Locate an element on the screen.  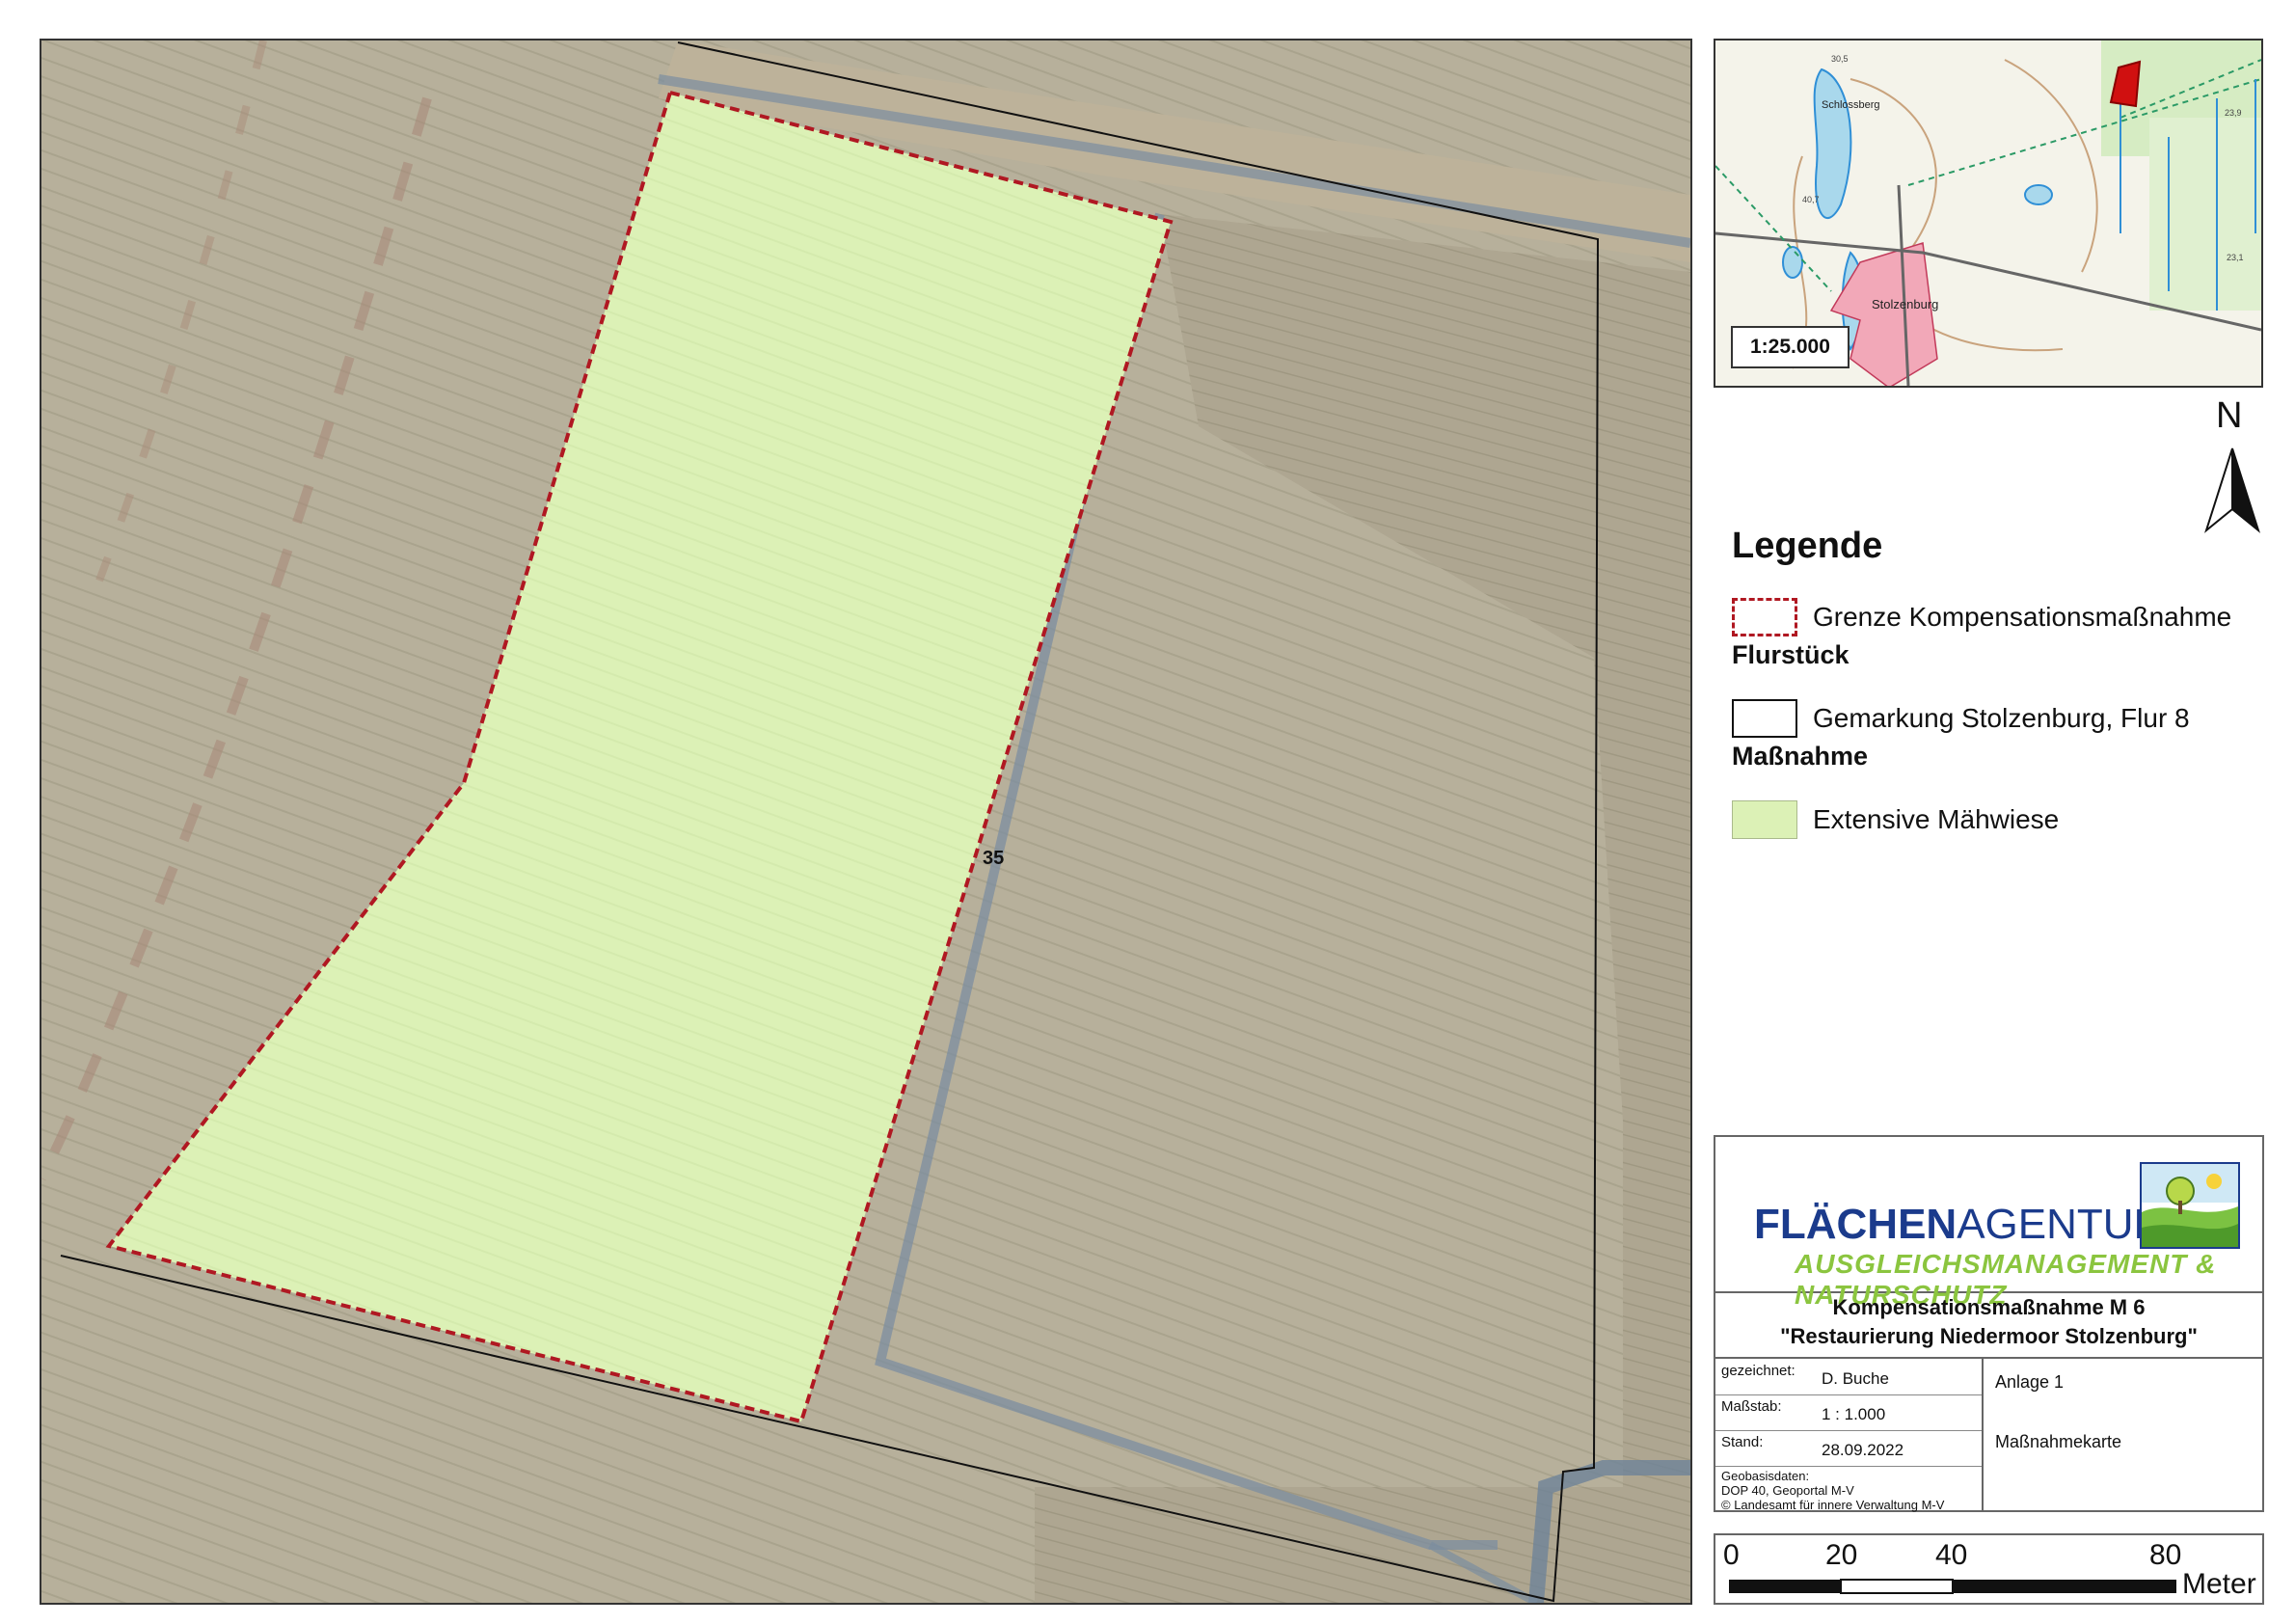
map-title-line2: "Restaurierung Niedermoor Stolzenburg" is located at coordinates (1989, 1336).